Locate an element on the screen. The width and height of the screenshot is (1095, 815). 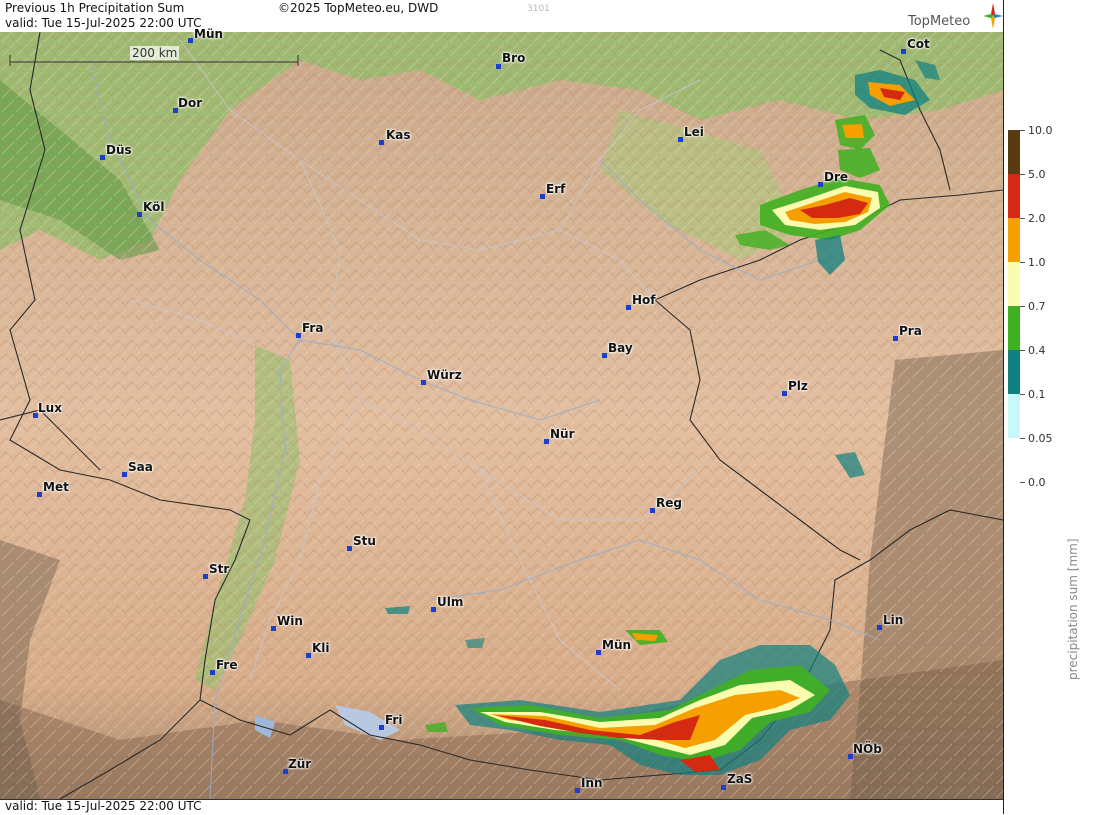
city-label: Bro is located at coordinates (513, 58).